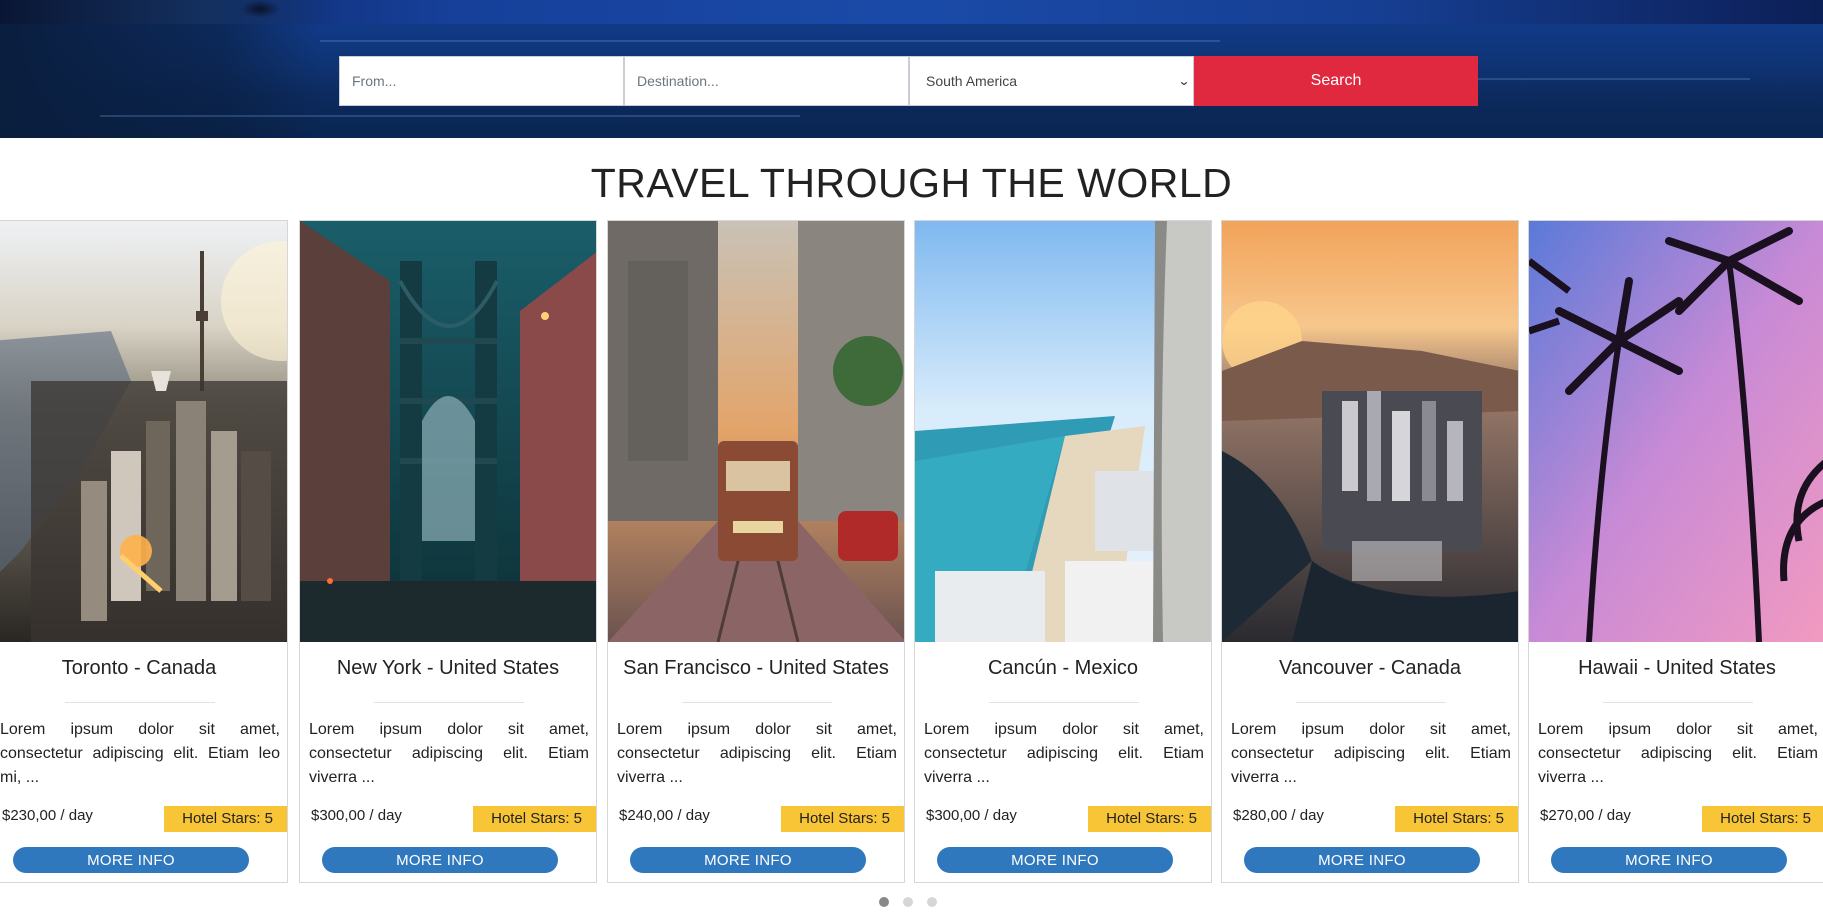 Image resolution: width=1823 pixels, height=916 pixels. What do you see at coordinates (170, 12) in the screenshot?
I see `hero-coastline` at bounding box center [170, 12].